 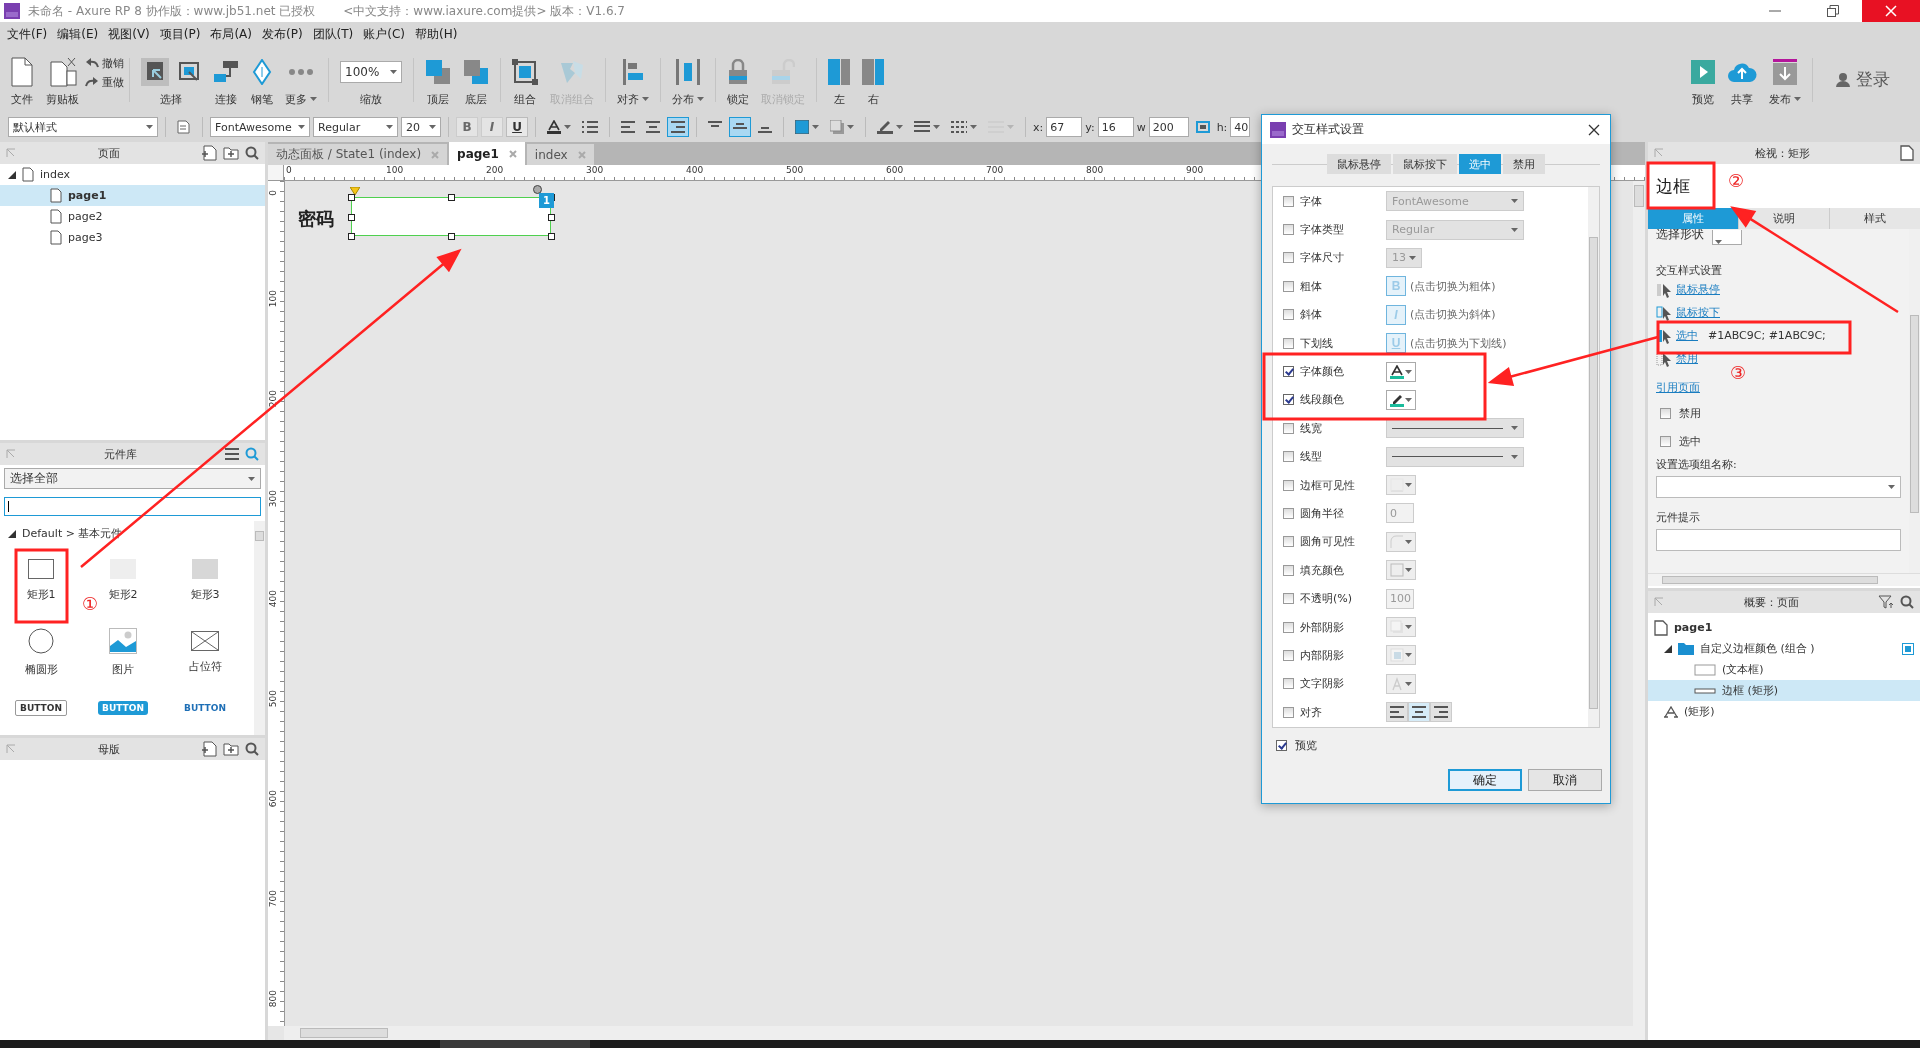 What do you see at coordinates (41, 652) in the screenshot?
I see `widget-item: 椭圆形` at bounding box center [41, 652].